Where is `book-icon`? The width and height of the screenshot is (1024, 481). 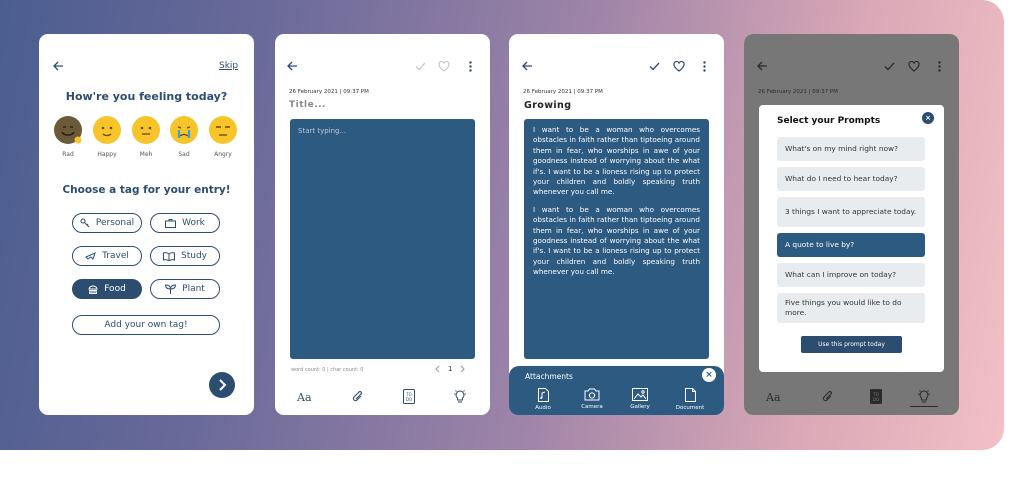 book-icon is located at coordinates (169, 256).